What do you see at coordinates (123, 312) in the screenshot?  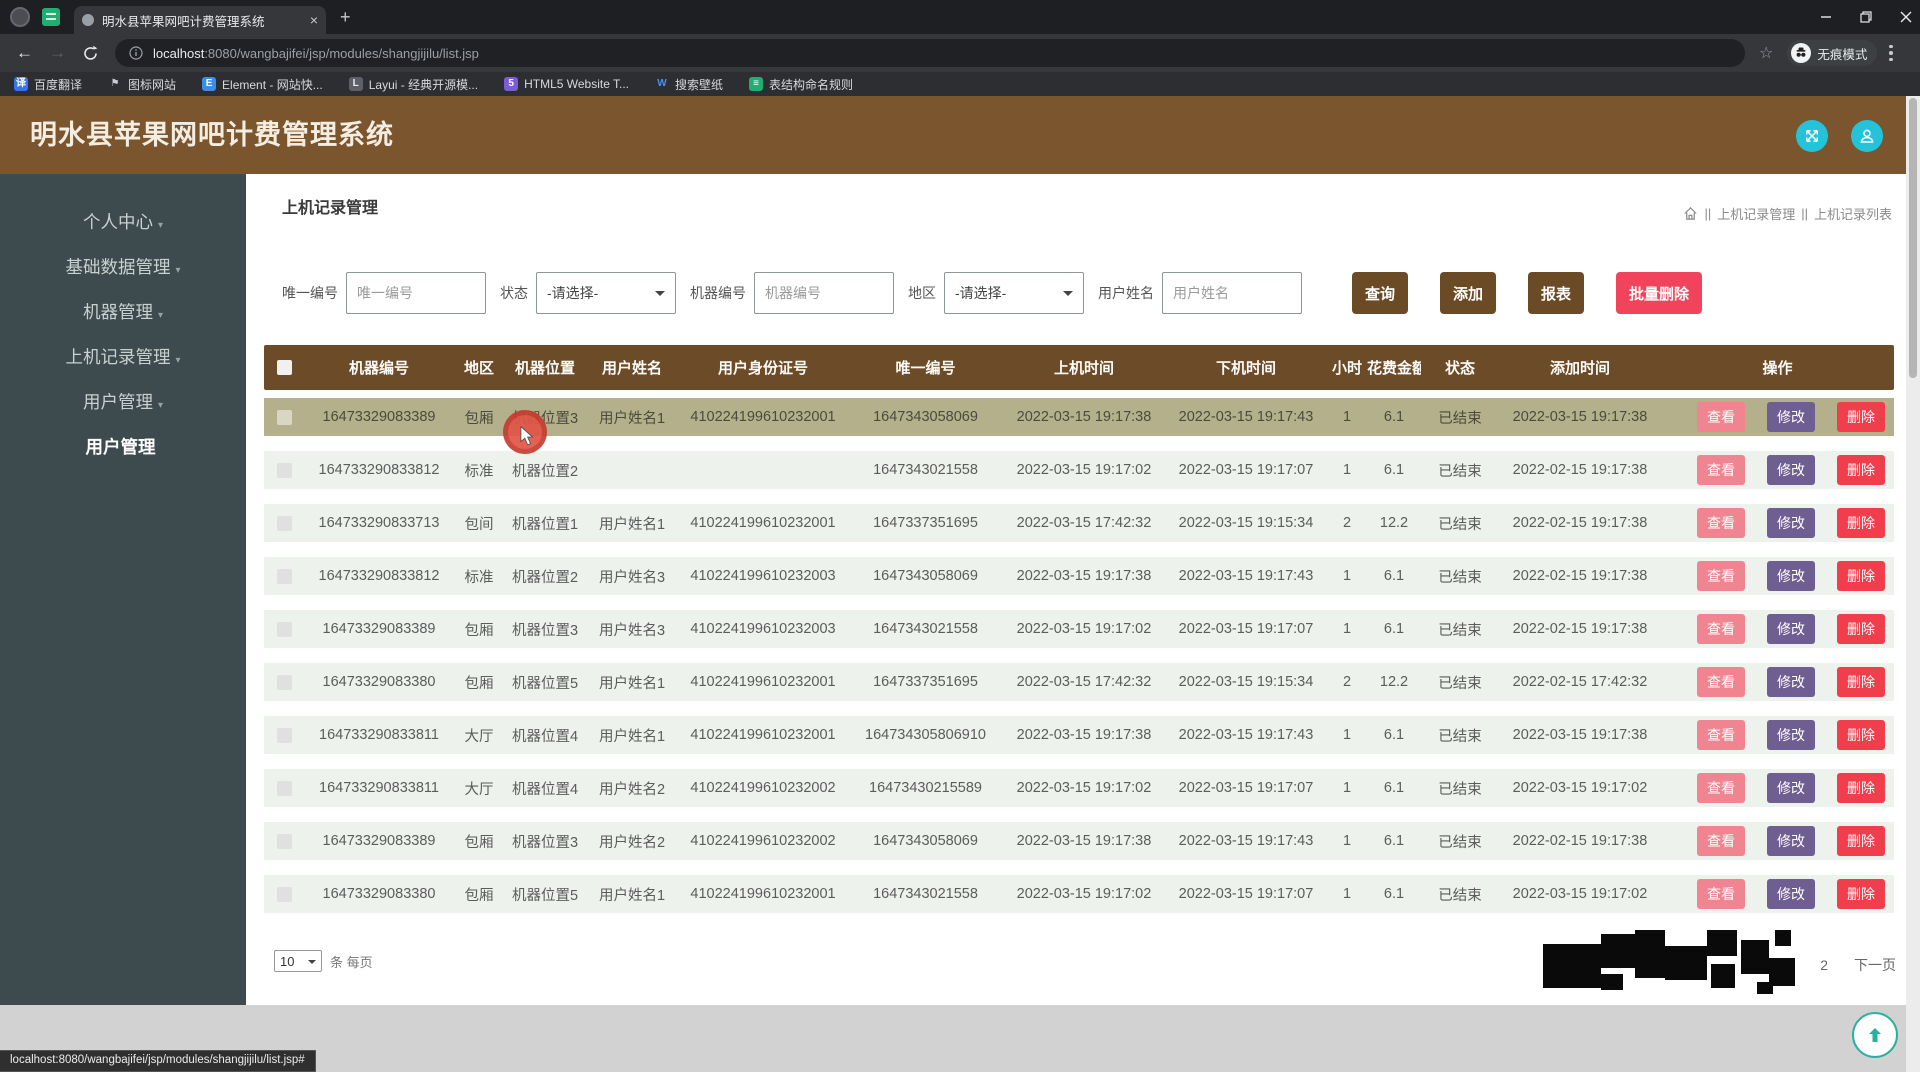 I see `sidebar-item: 机器管理 ▾` at bounding box center [123, 312].